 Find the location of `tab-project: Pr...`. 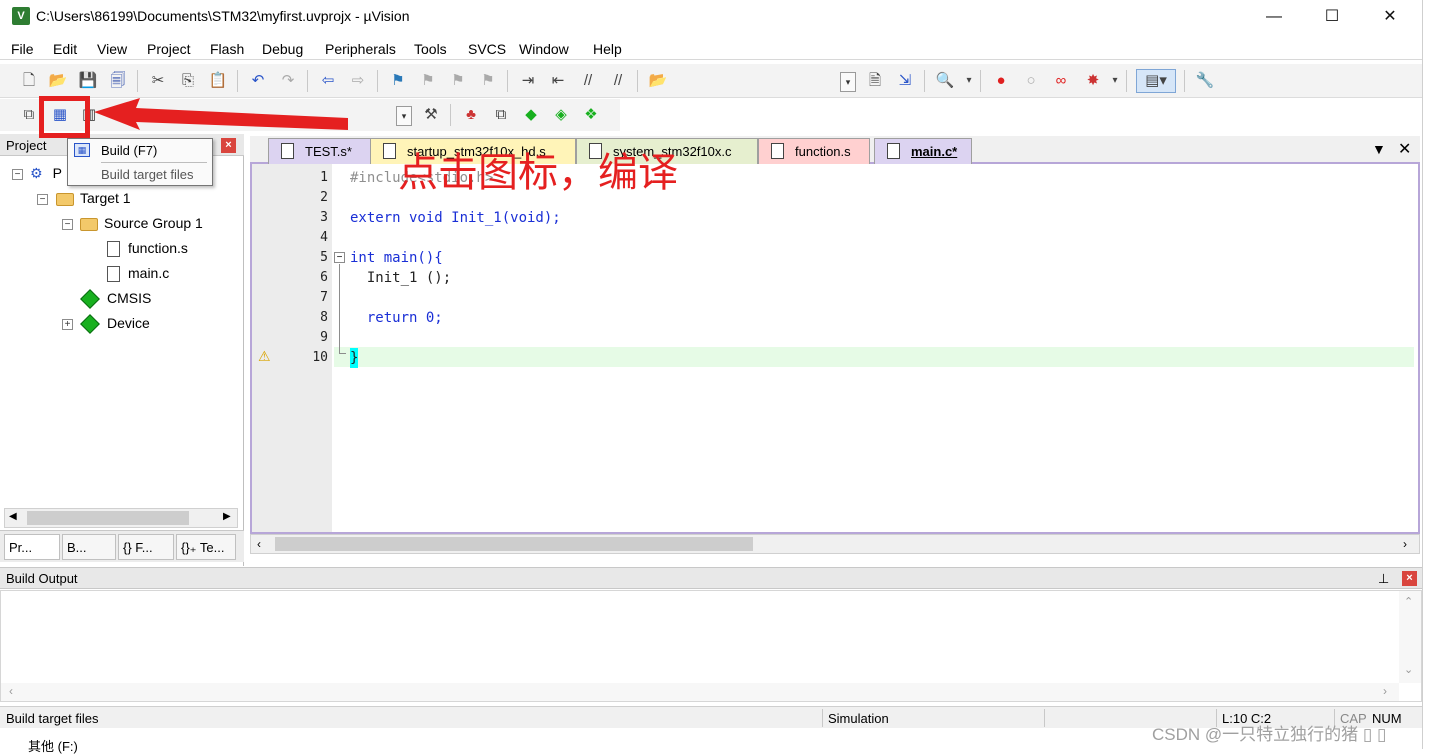

tab-project: Pr... is located at coordinates (32, 547).